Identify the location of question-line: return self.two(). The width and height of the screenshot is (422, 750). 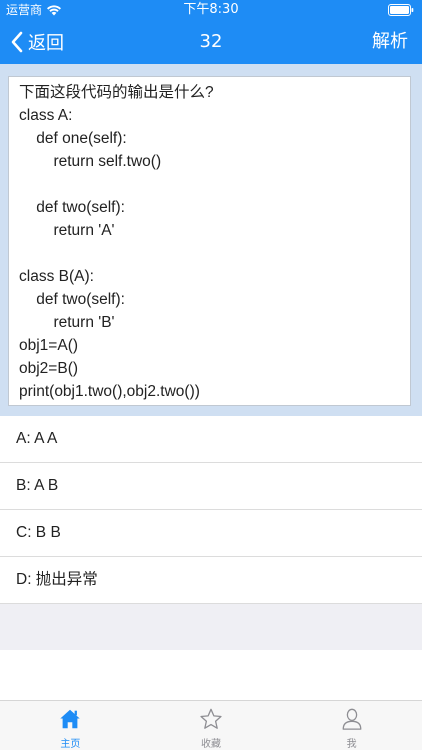
(90, 161).